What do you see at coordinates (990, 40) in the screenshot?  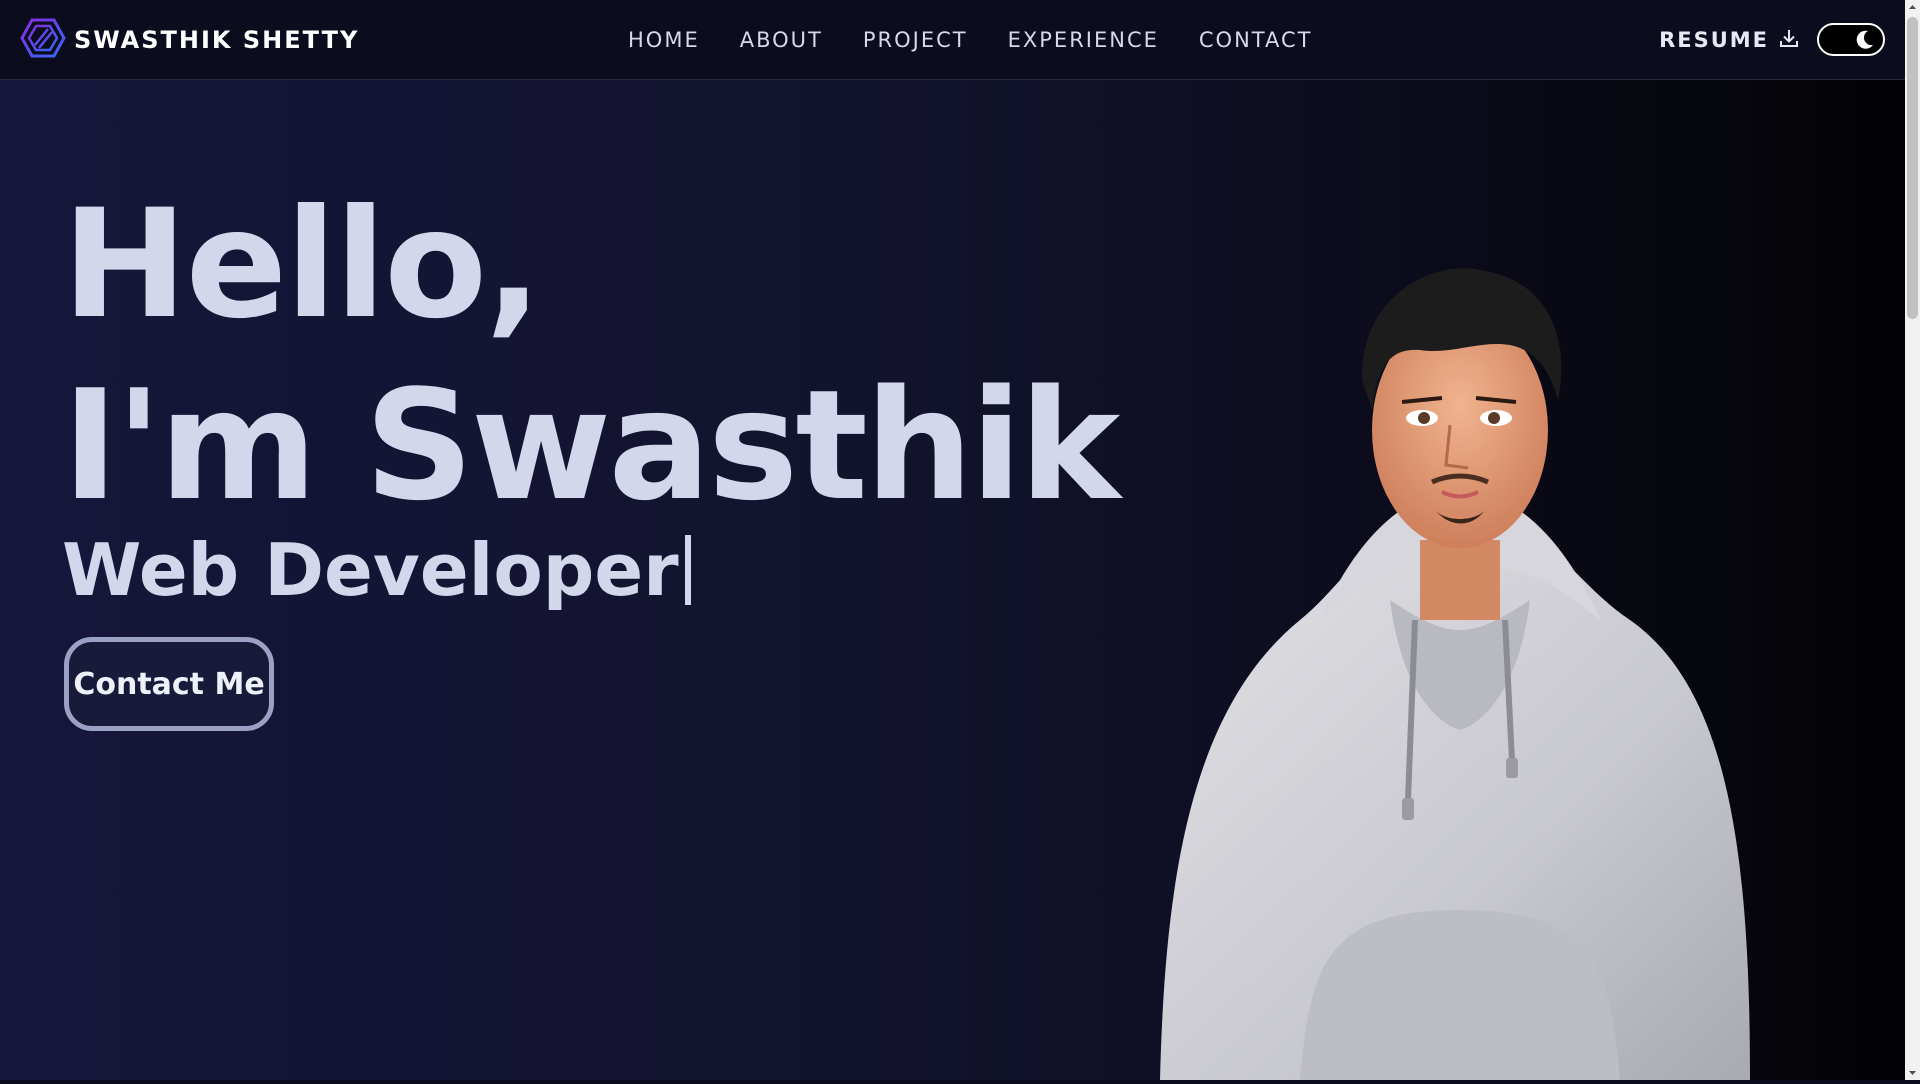 I see `nav-menu: HOME ABOUT PROJECT EXPERIENCE CONTACT` at bounding box center [990, 40].